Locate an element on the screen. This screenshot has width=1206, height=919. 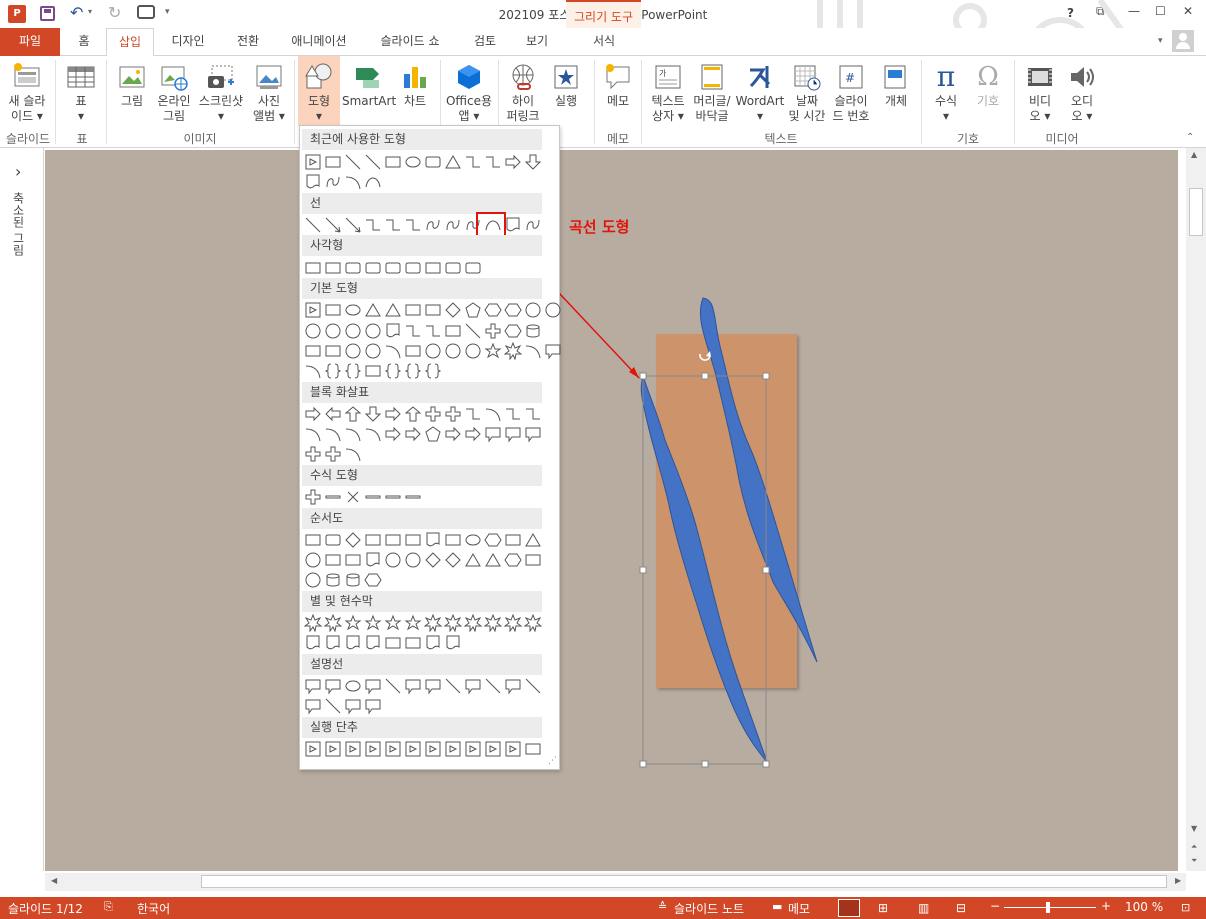
tab-review: 검토 is located at coordinates (485, 42).